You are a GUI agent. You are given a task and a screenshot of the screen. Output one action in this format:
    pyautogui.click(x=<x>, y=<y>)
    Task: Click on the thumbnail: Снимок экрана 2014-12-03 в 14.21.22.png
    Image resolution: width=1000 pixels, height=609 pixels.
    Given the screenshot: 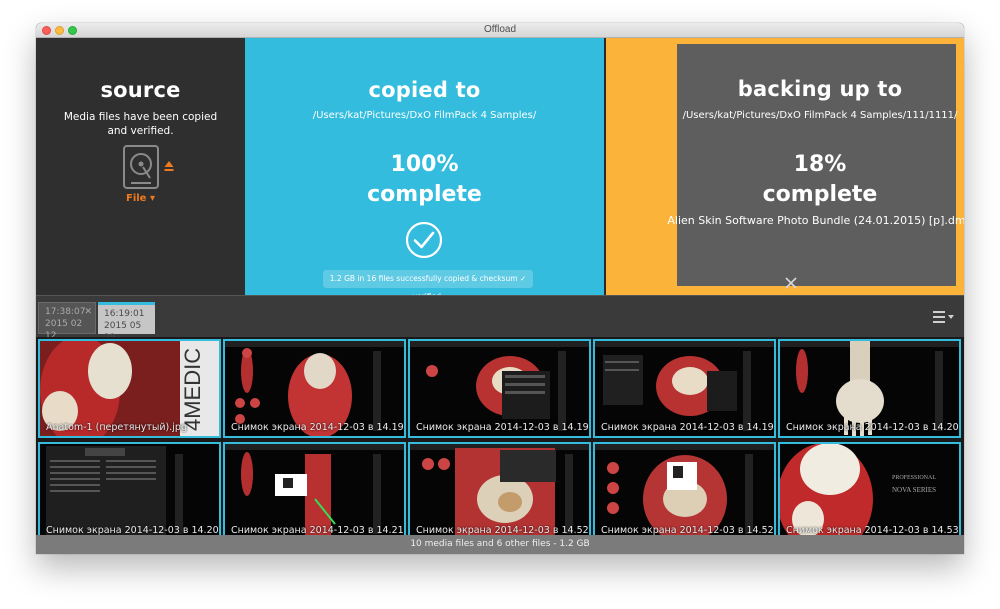 What is the action you would take?
    pyautogui.click(x=314, y=491)
    